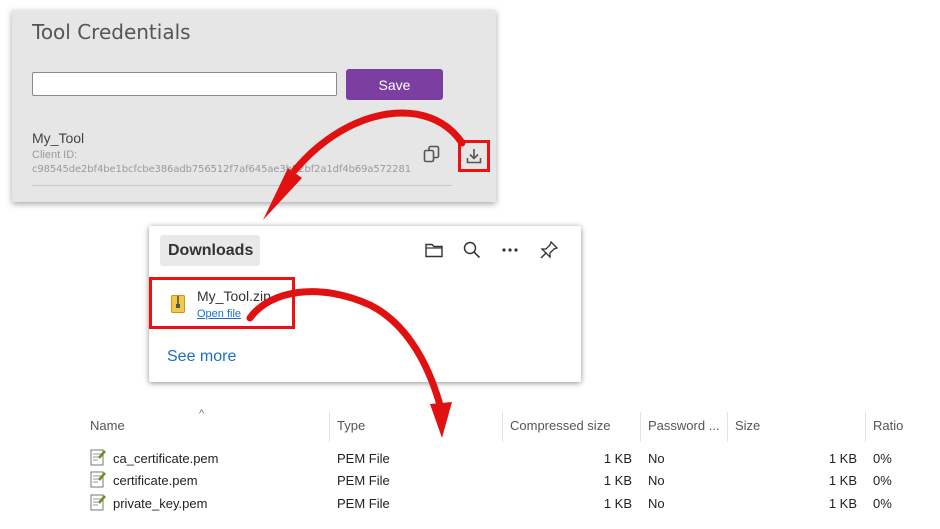 Image resolution: width=940 pixels, height=529 pixels. I want to click on copy-icon, so click(432, 154).